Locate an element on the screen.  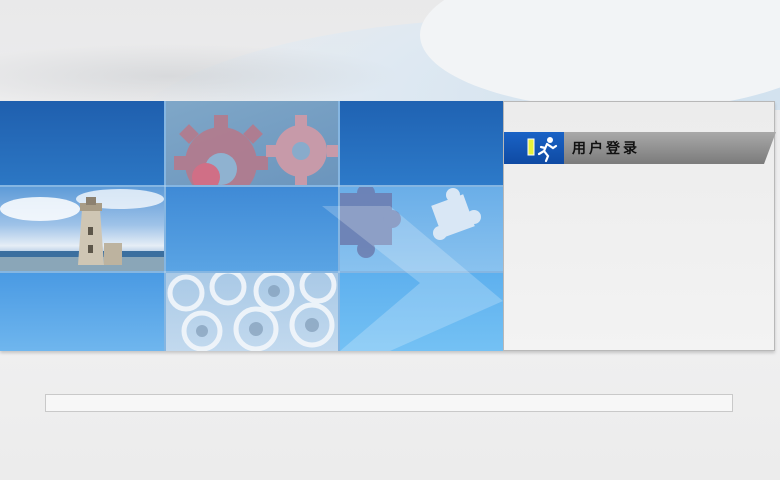
login-title-bar: 用户登录 is located at coordinates (670, 148).